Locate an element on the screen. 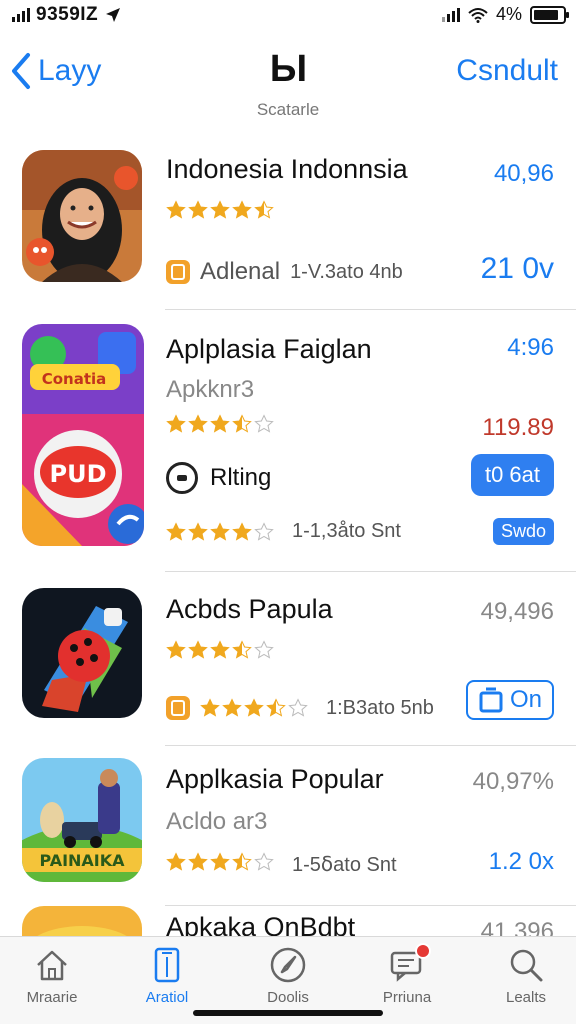 This screenshot has height=1024, width=576. navigation-bar: Layy Ы Scatarle Csndult is located at coordinates (288, 85).